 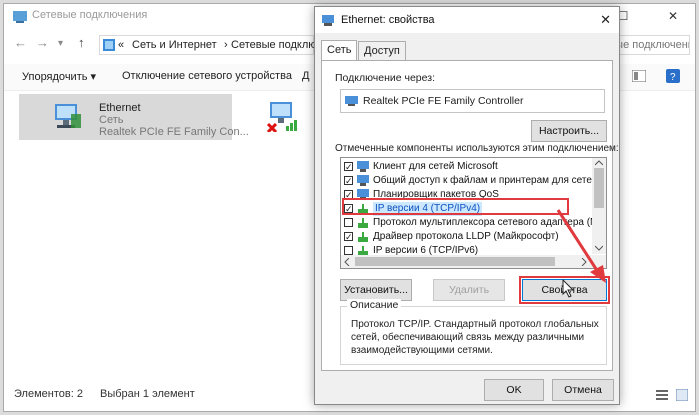 I want to click on mouse-cursor-icon, so click(x=568, y=288).